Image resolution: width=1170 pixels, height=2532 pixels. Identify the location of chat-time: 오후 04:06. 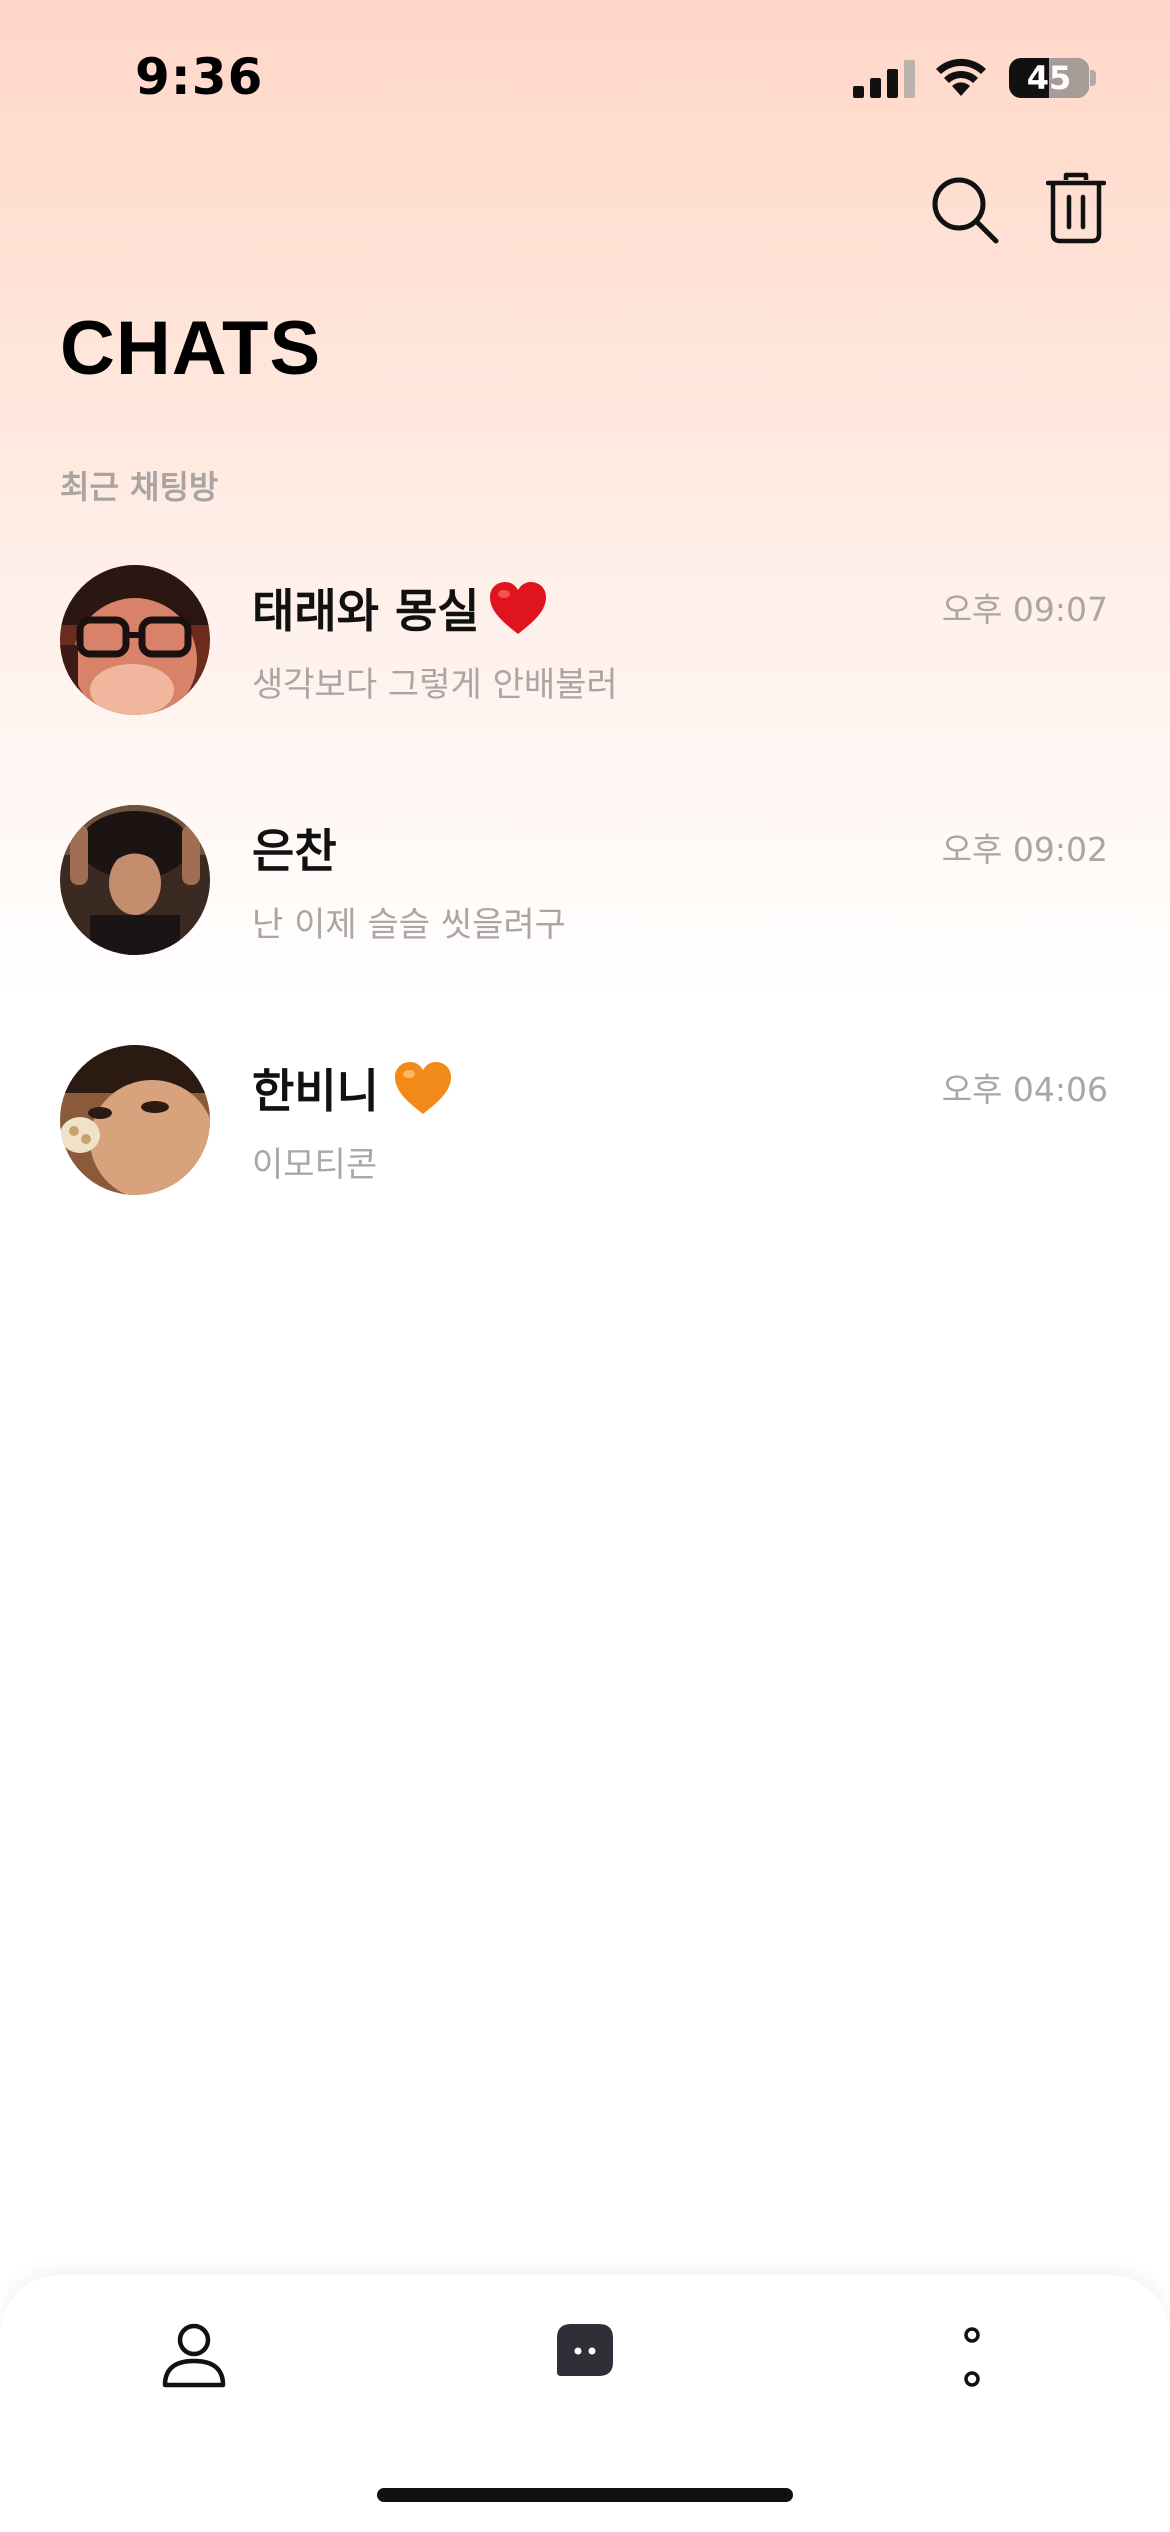
(1024, 1089).